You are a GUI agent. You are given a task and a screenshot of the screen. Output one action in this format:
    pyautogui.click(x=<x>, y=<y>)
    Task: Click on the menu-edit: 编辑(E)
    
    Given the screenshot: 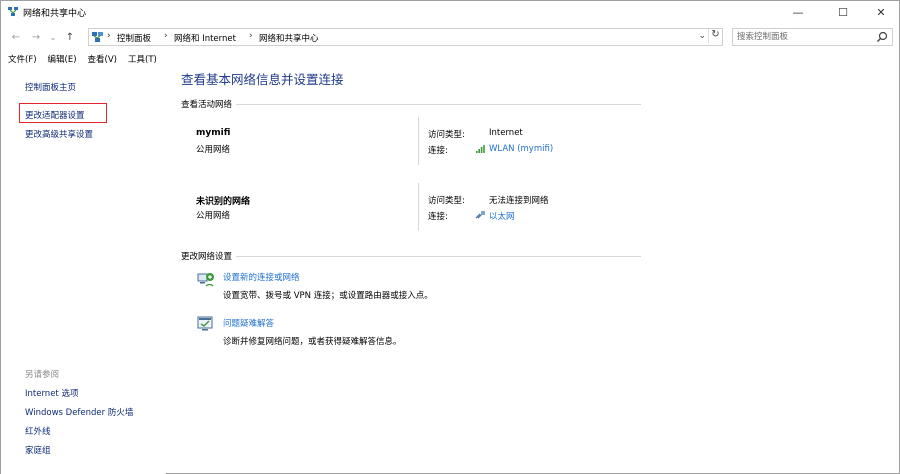 What is the action you would take?
    pyautogui.click(x=62, y=60)
    